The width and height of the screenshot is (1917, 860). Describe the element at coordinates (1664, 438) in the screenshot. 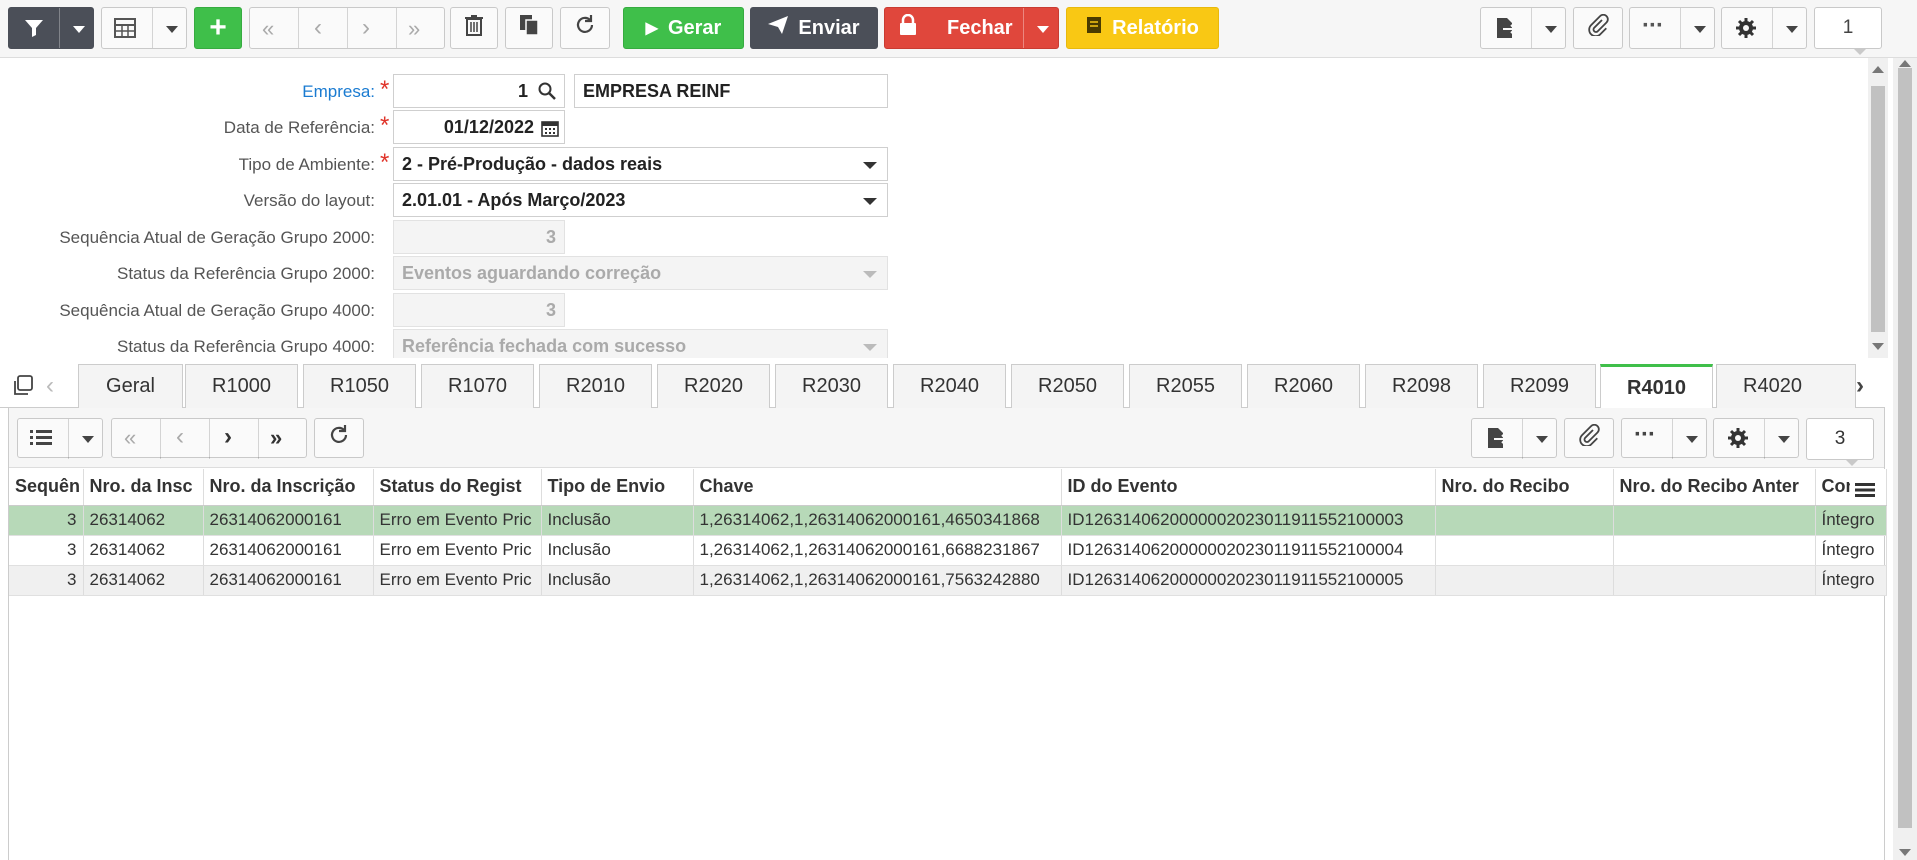

I see `grid-more-button: ···` at that location.